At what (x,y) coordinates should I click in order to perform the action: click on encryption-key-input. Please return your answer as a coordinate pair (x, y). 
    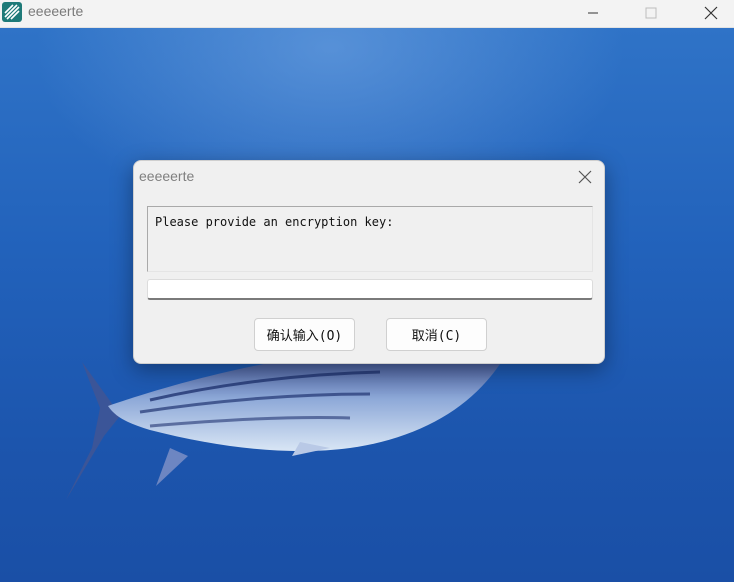
    Looking at the image, I should click on (370, 289).